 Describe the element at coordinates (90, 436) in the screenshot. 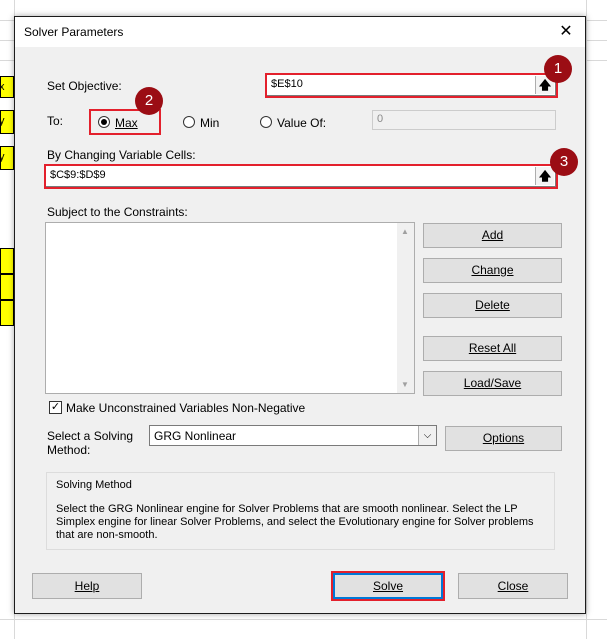

I see `solving-method-label: Select a Solving` at that location.